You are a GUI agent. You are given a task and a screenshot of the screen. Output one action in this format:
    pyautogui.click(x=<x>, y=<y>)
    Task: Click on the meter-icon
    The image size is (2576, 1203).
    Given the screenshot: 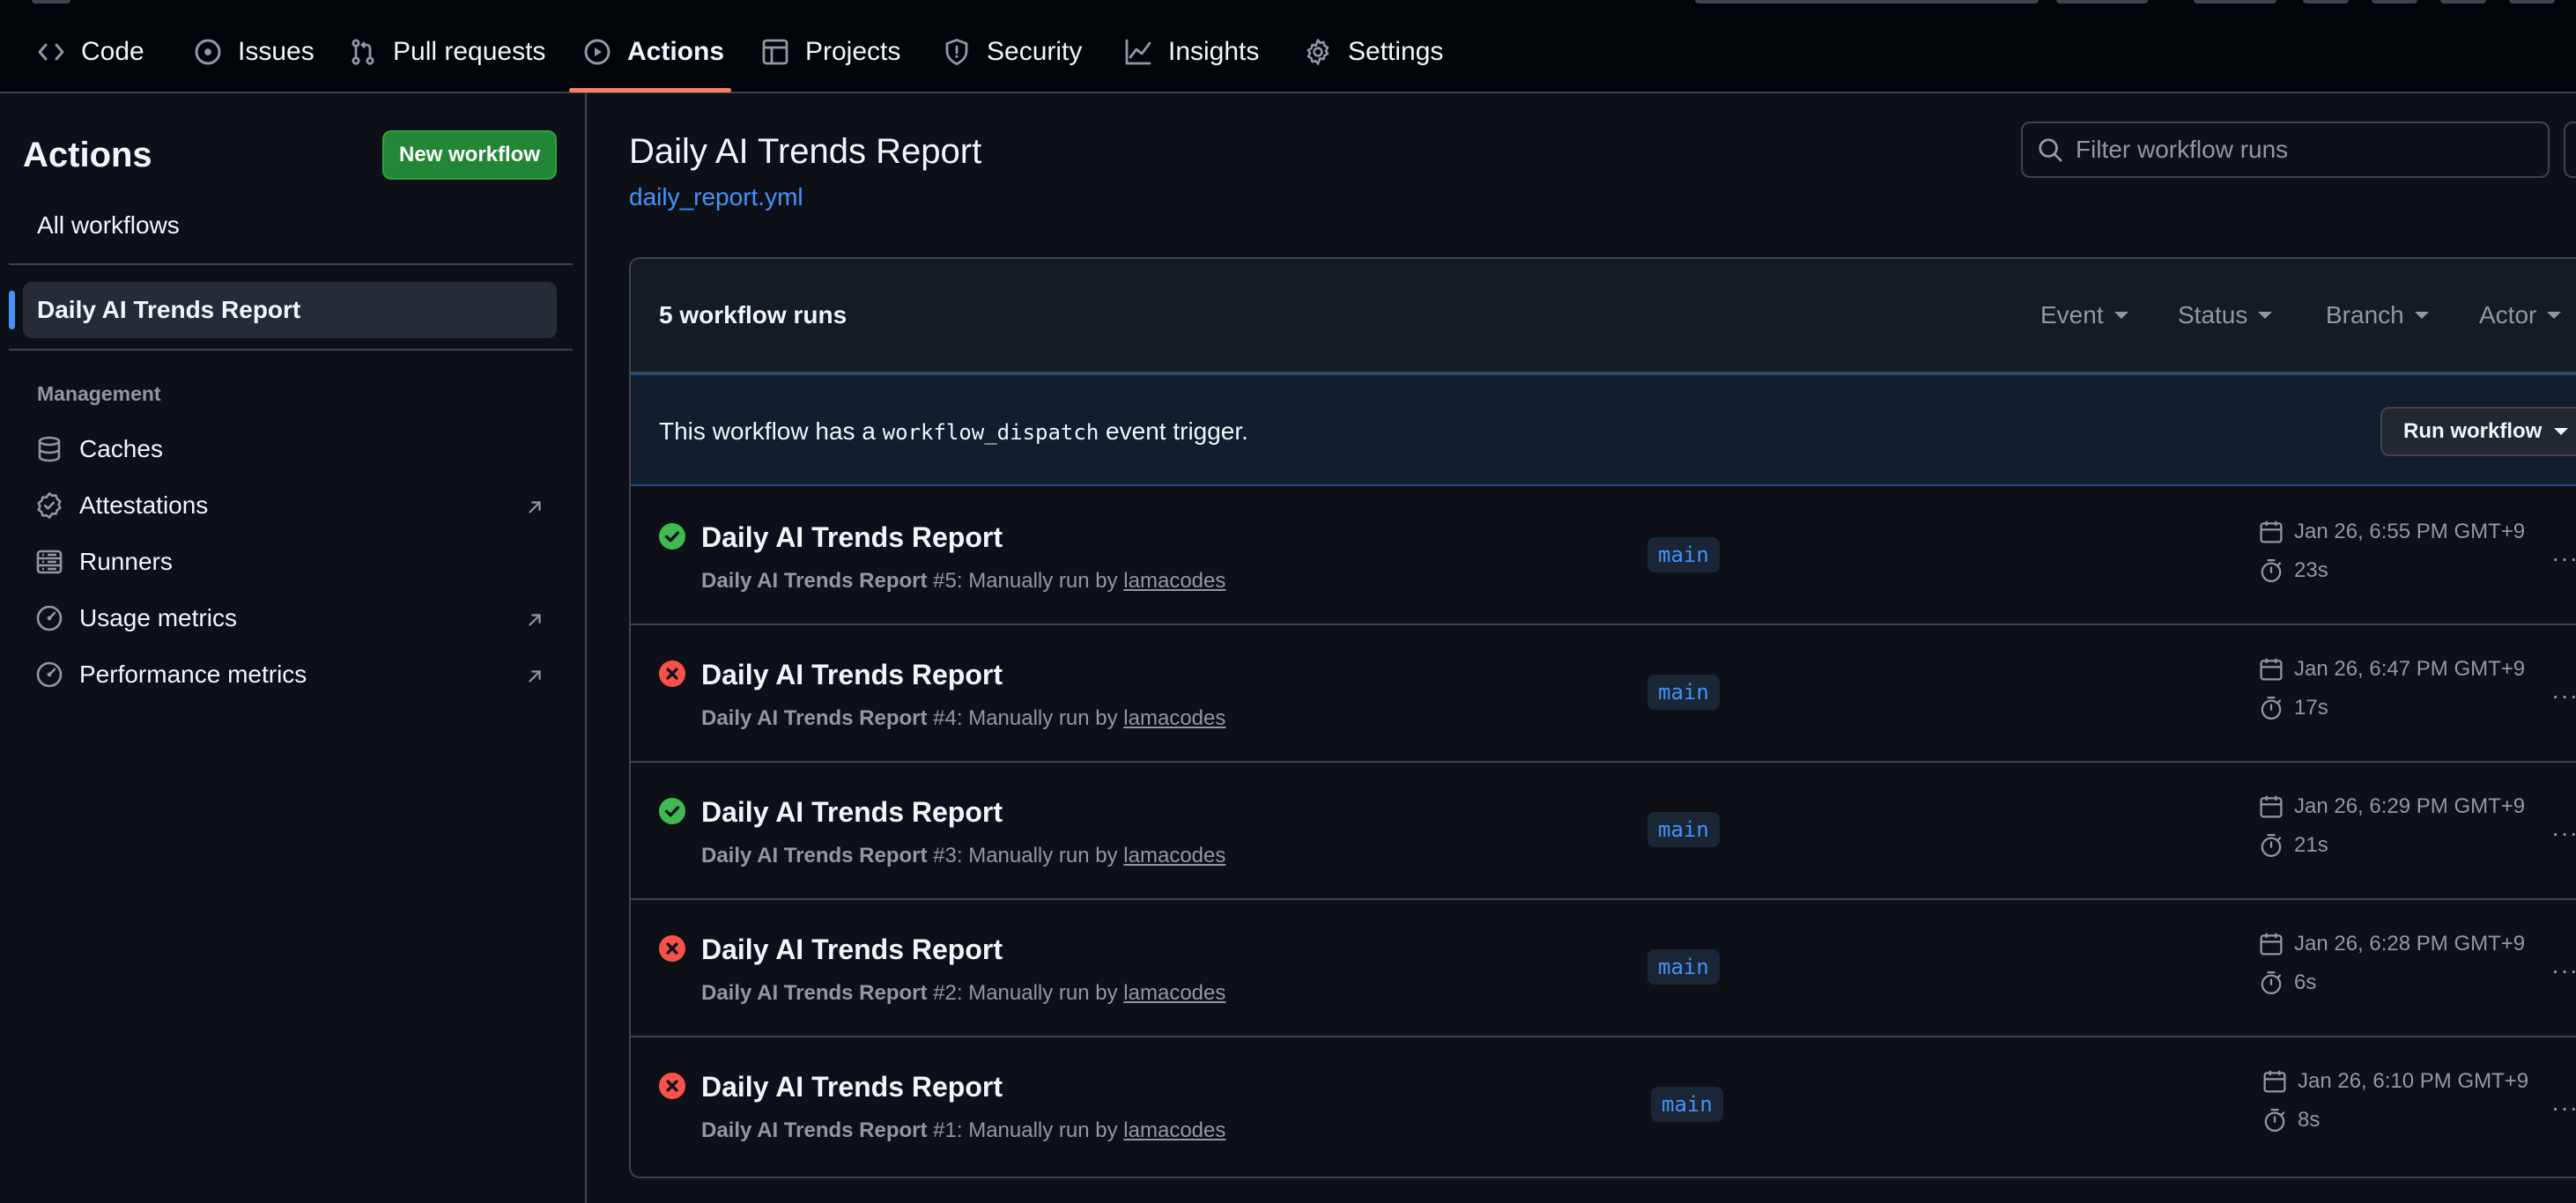 What is the action you would take?
    pyautogui.click(x=49, y=618)
    